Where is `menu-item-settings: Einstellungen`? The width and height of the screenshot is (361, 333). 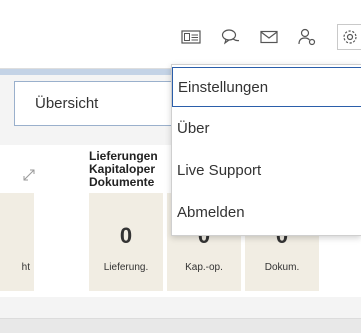 menu-item-settings: Einstellungen is located at coordinates (266, 87).